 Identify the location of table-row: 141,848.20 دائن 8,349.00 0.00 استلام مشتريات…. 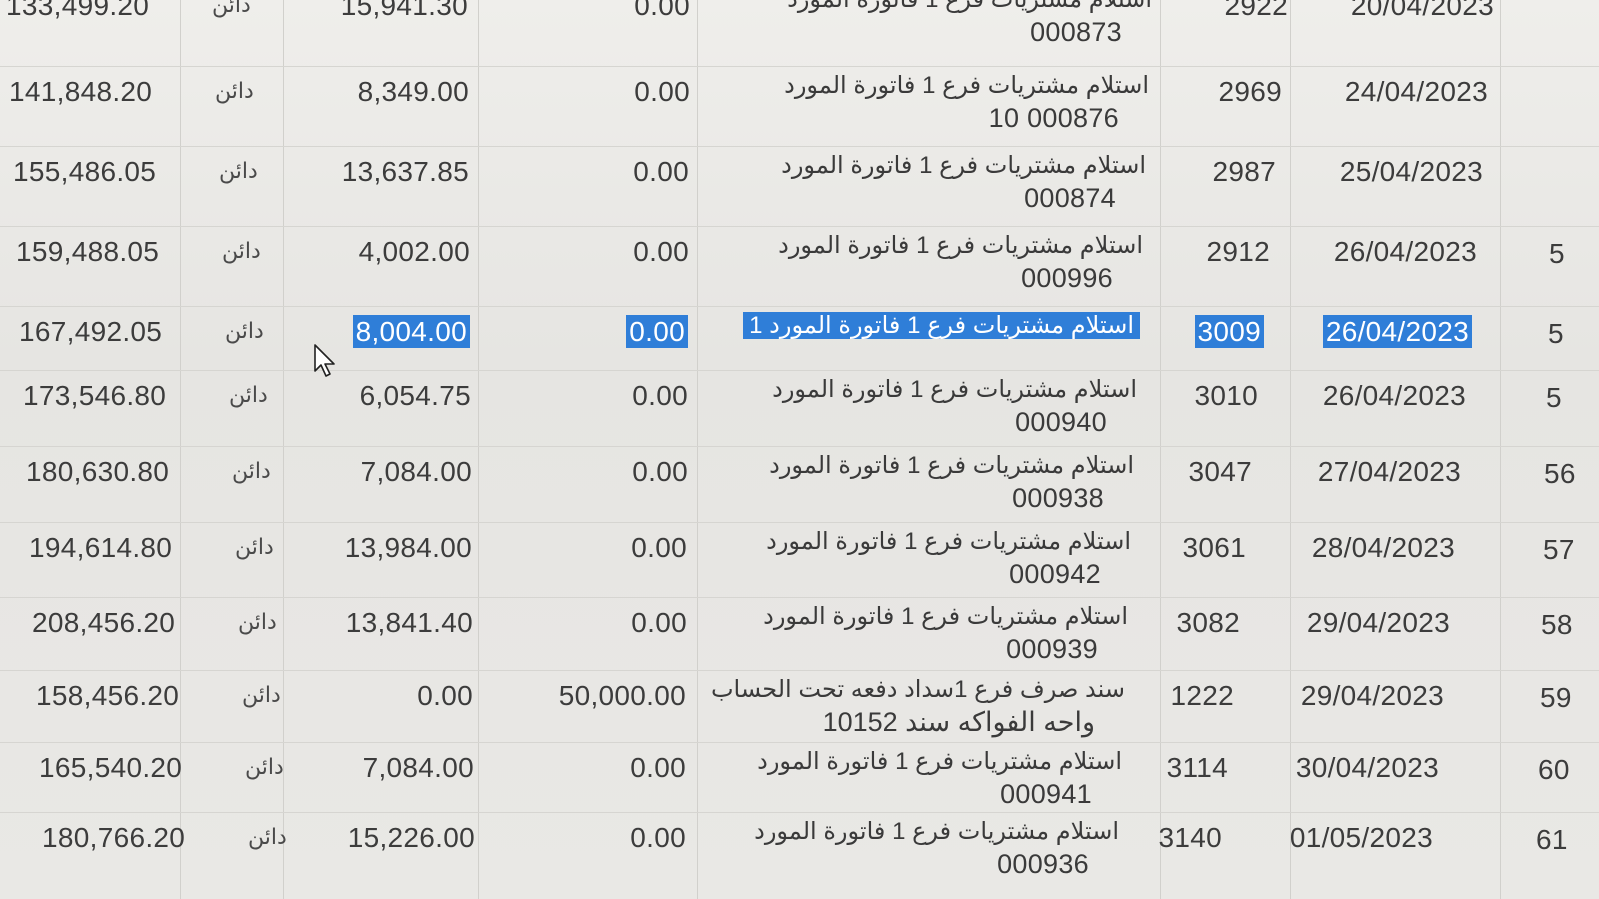
(799, 106).